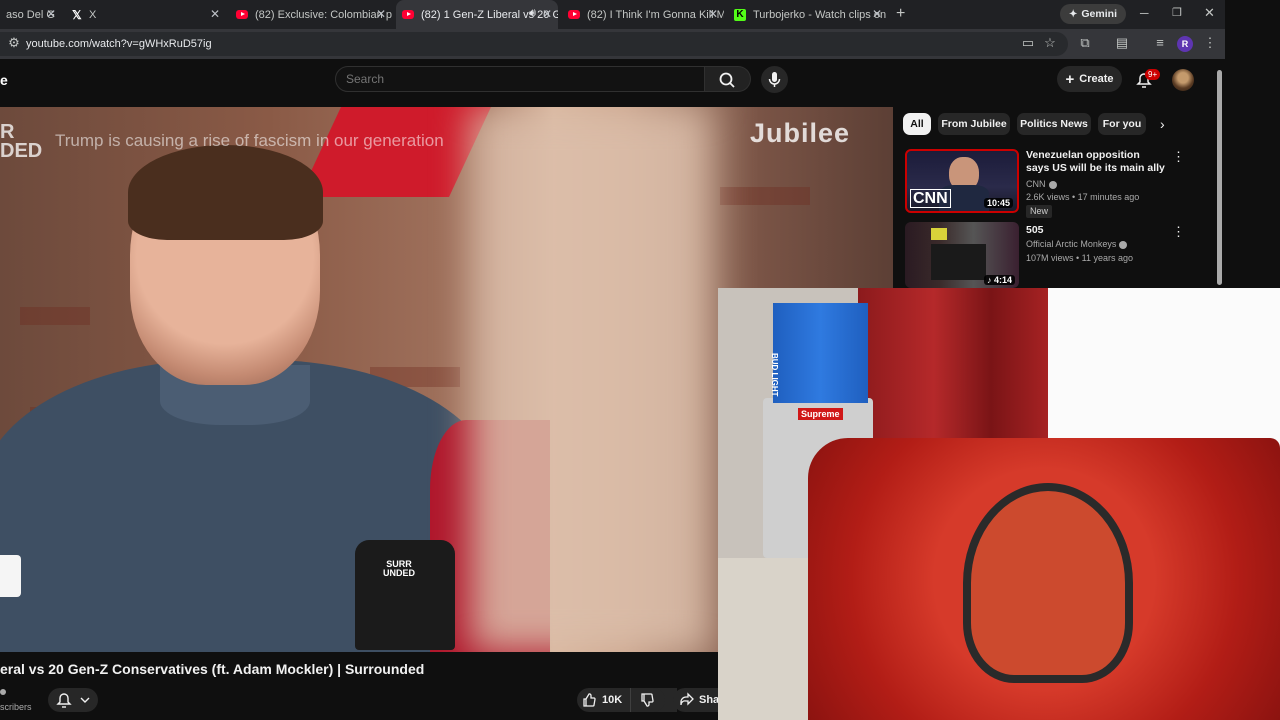  I want to click on browser-tab-active: (82) 1 Gen-Z Liberal vs 20 G 🔊︎ ✕, so click(477, 14).